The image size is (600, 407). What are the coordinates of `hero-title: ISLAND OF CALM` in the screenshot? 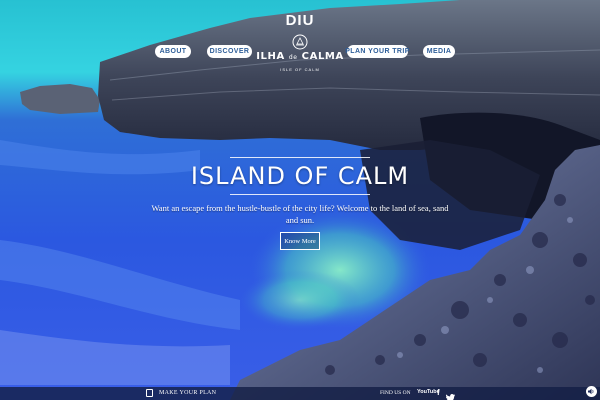 It's located at (300, 176).